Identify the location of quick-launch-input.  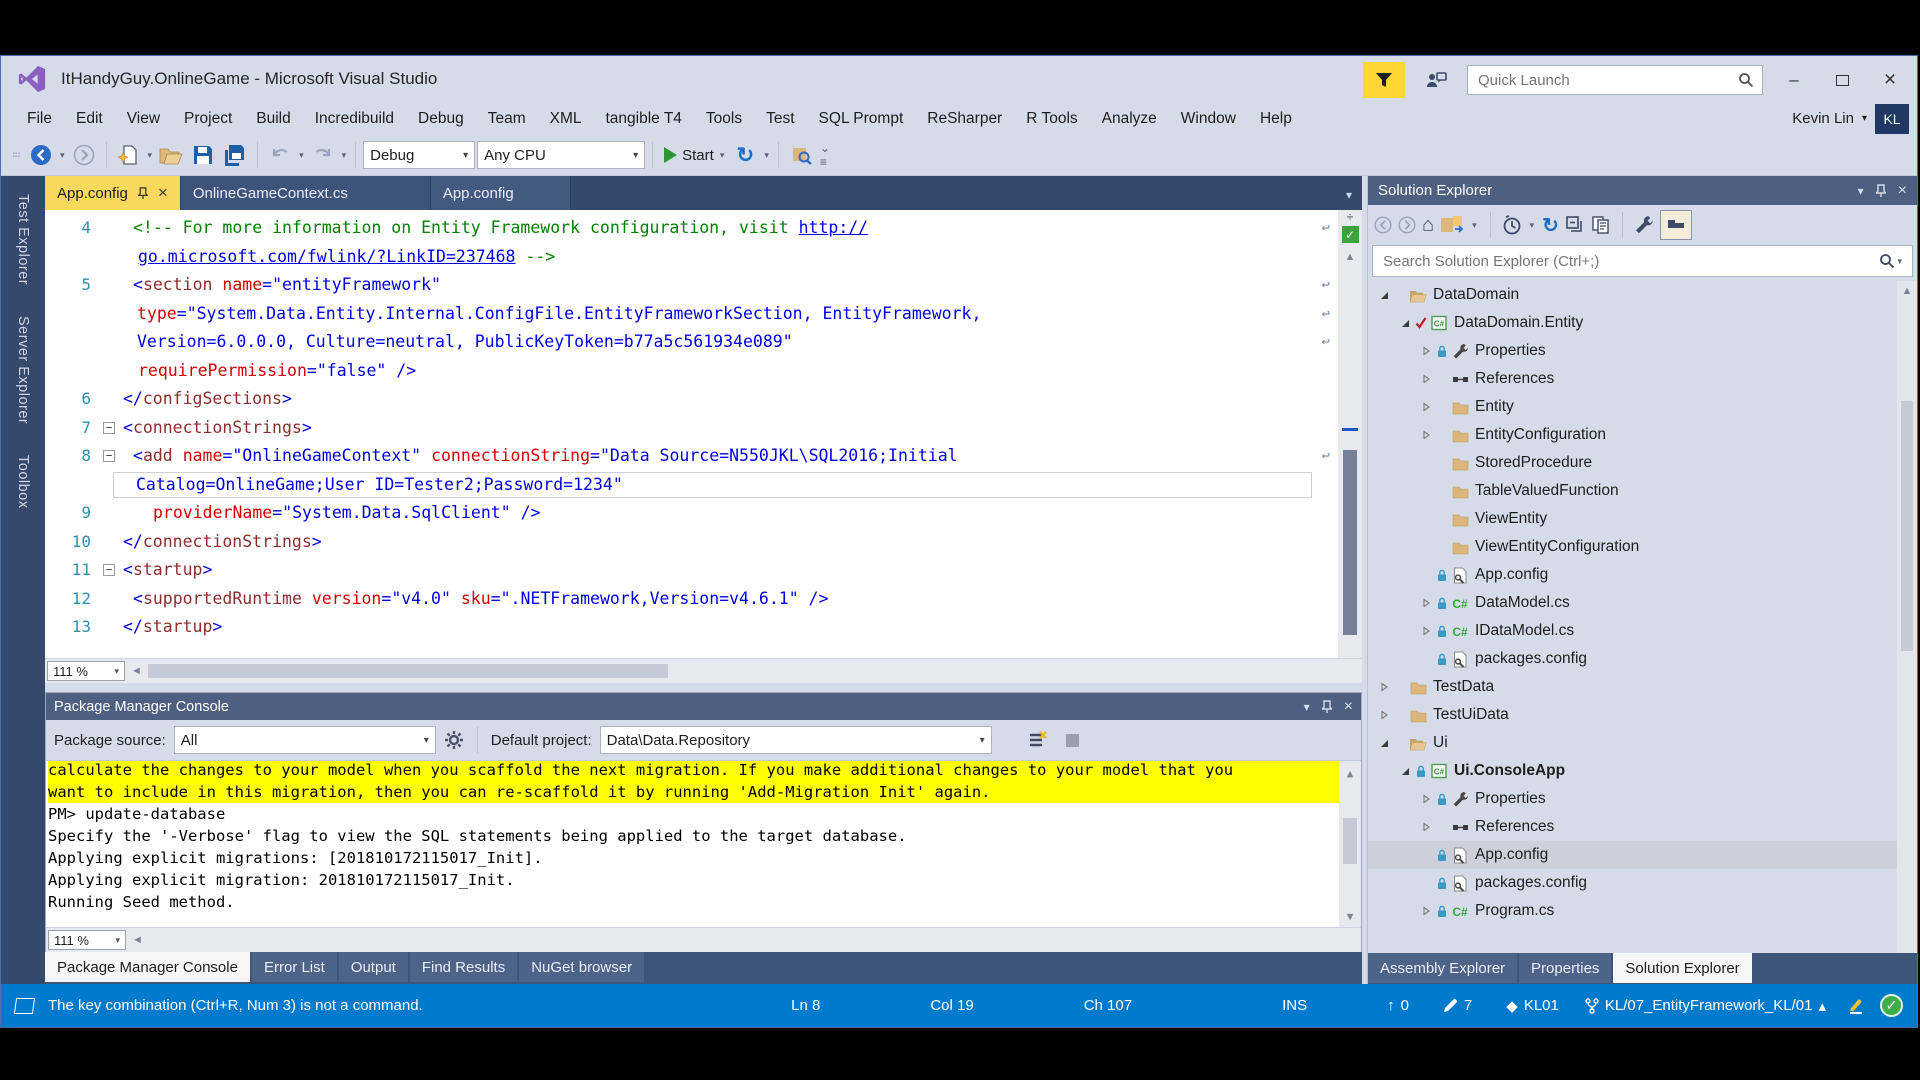
(1607, 80).